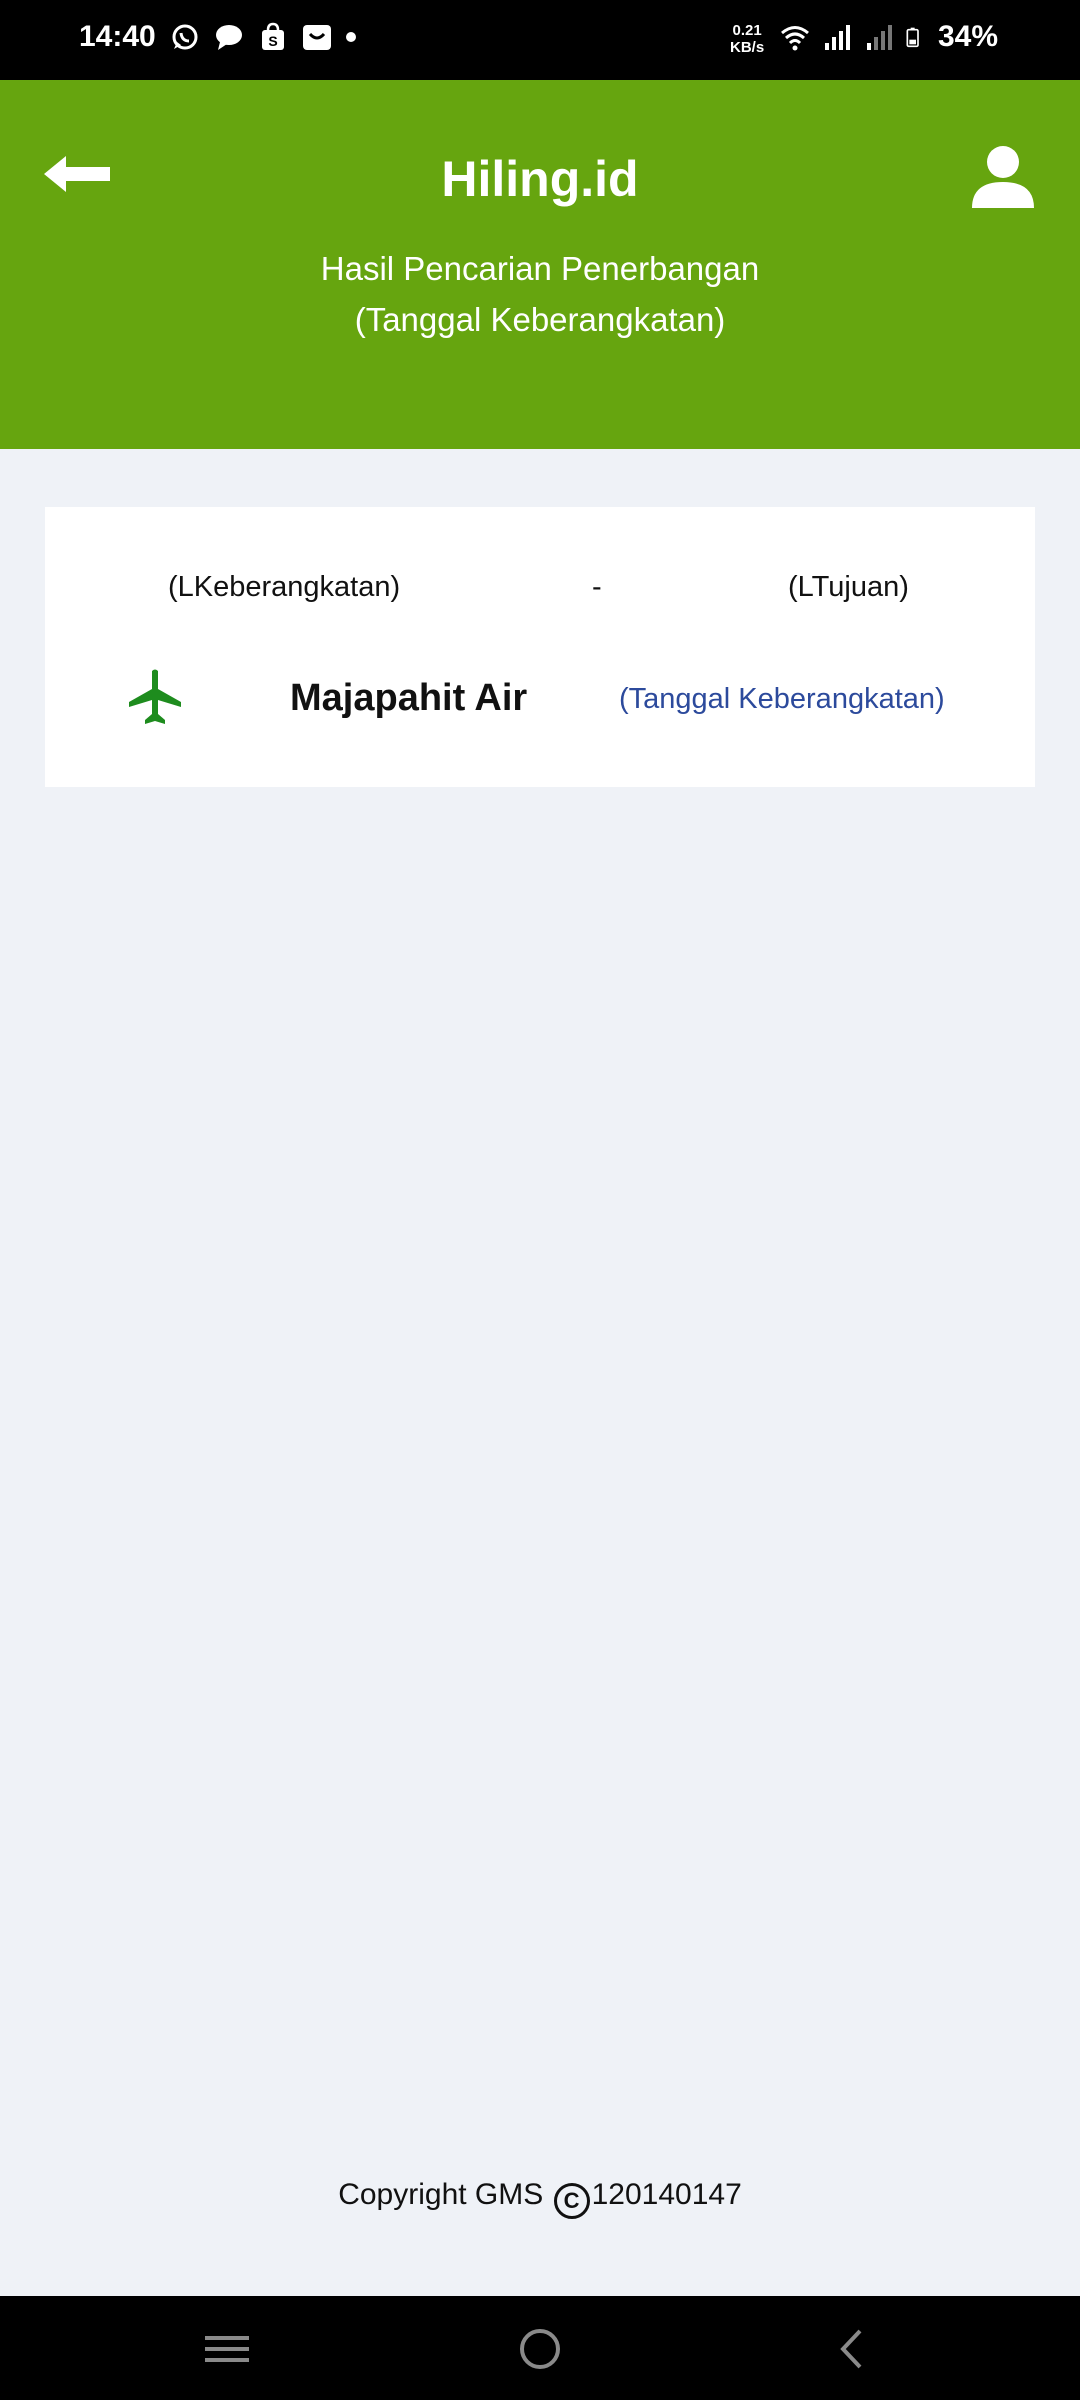 The width and height of the screenshot is (1080, 2400). What do you see at coordinates (540, 179) in the screenshot?
I see `page-title: Hiling.id` at bounding box center [540, 179].